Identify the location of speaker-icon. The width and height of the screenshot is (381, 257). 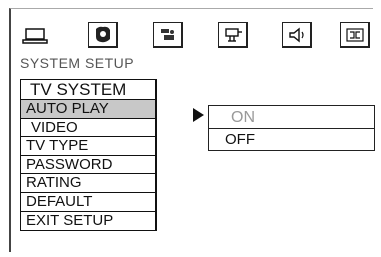
(297, 35).